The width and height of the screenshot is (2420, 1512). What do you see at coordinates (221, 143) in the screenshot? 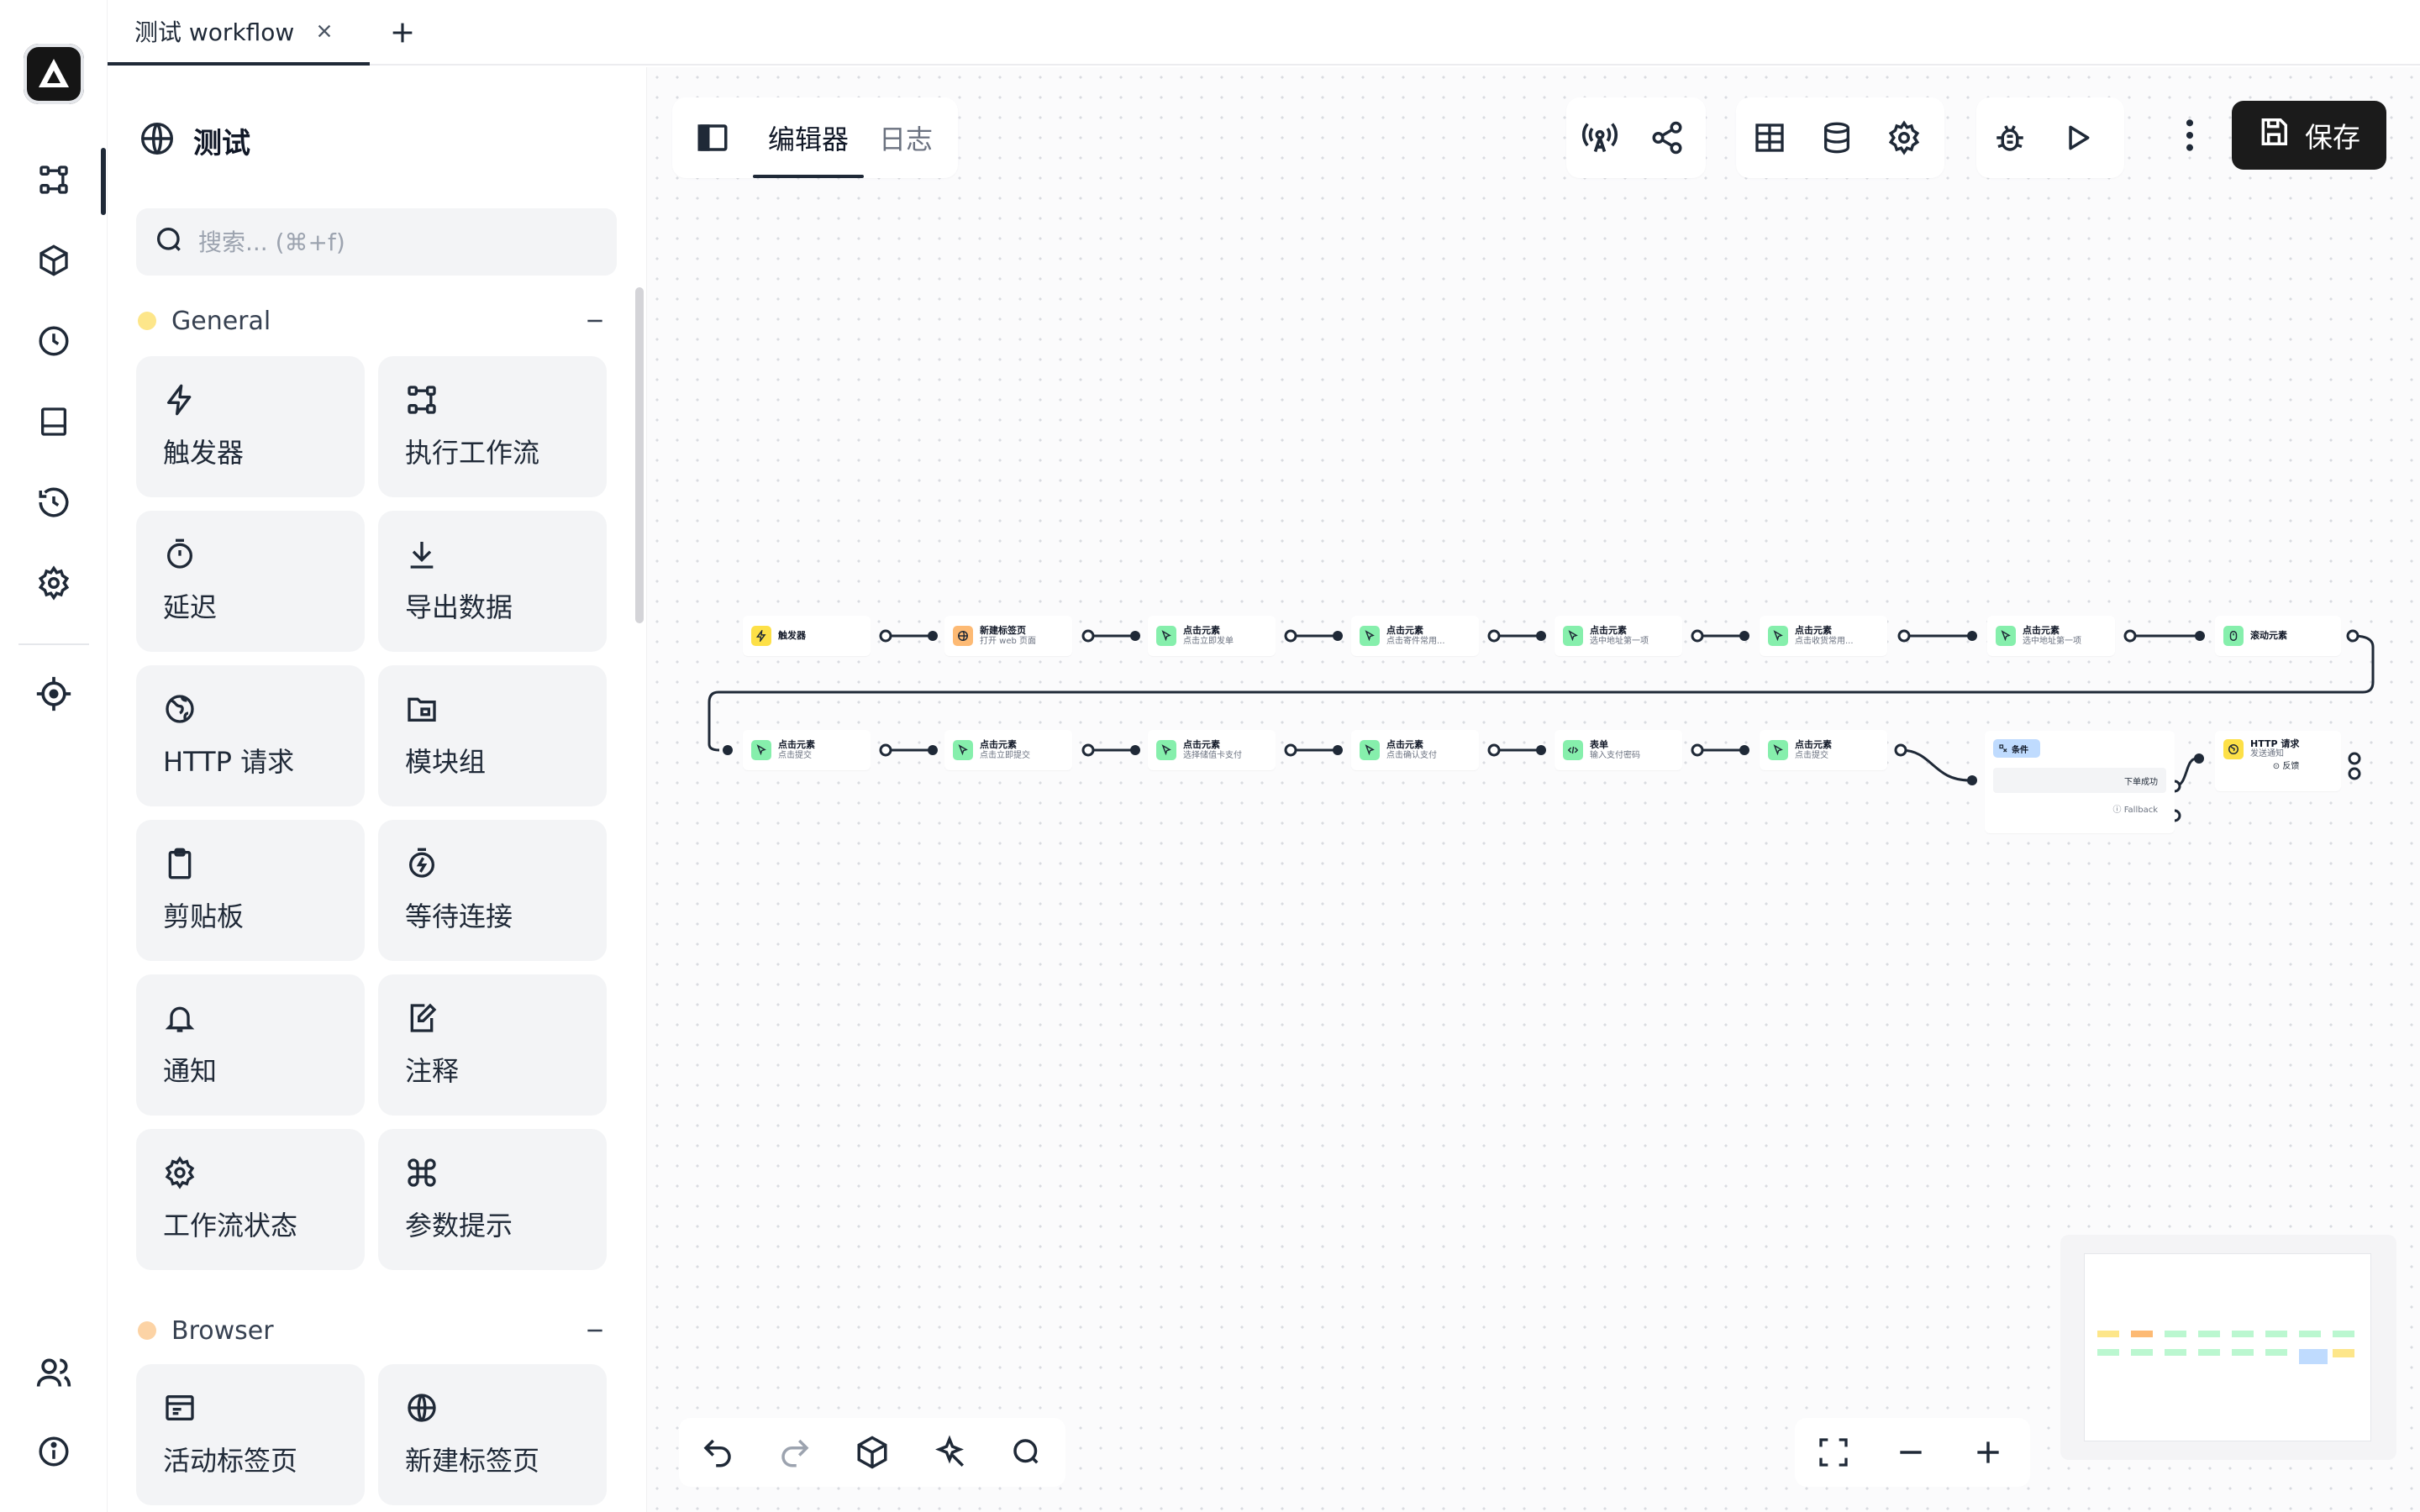
I see `workflow-name: 测试` at bounding box center [221, 143].